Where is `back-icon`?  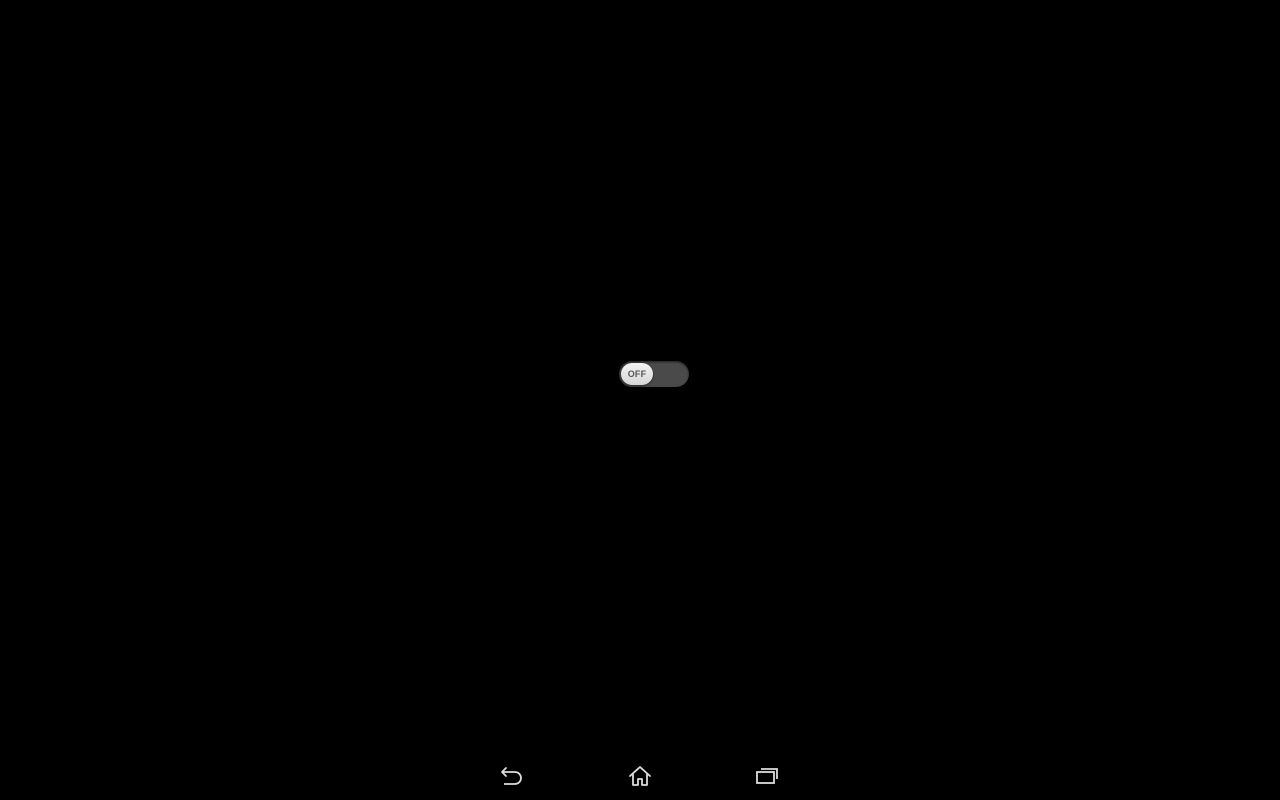 back-icon is located at coordinates (512, 776).